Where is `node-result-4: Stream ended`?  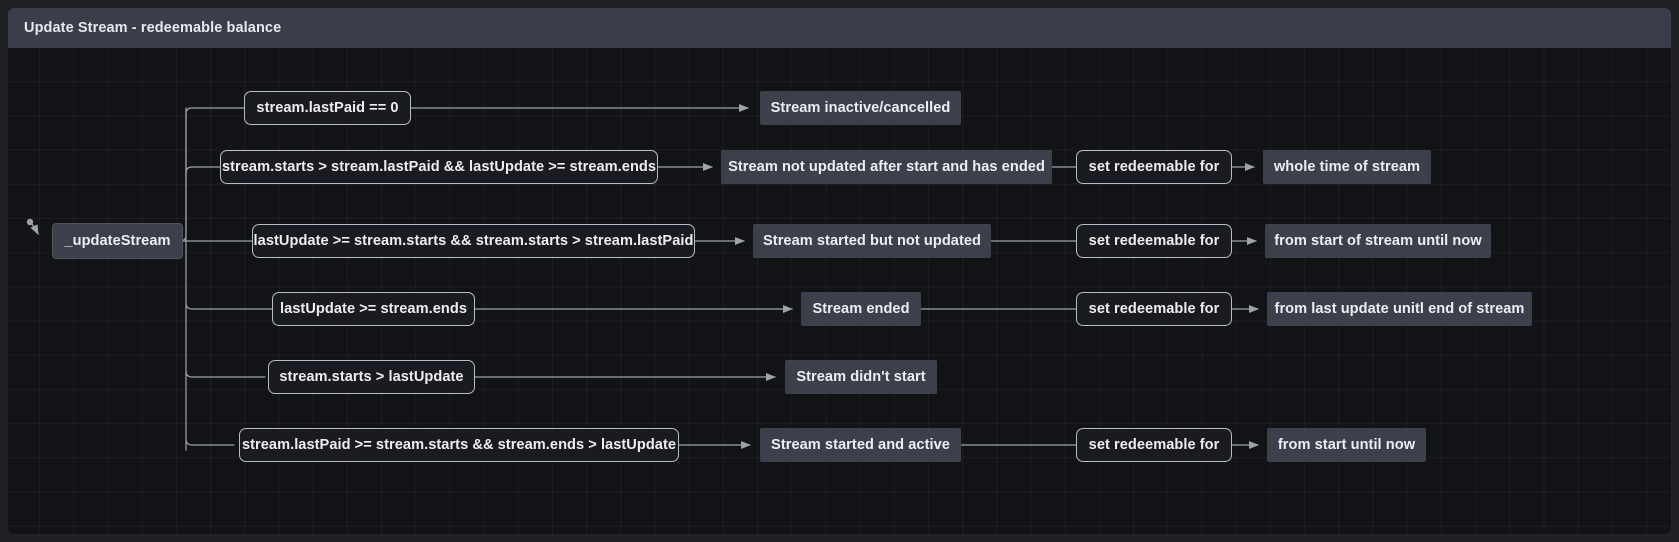
node-result-4: Stream ended is located at coordinates (861, 309).